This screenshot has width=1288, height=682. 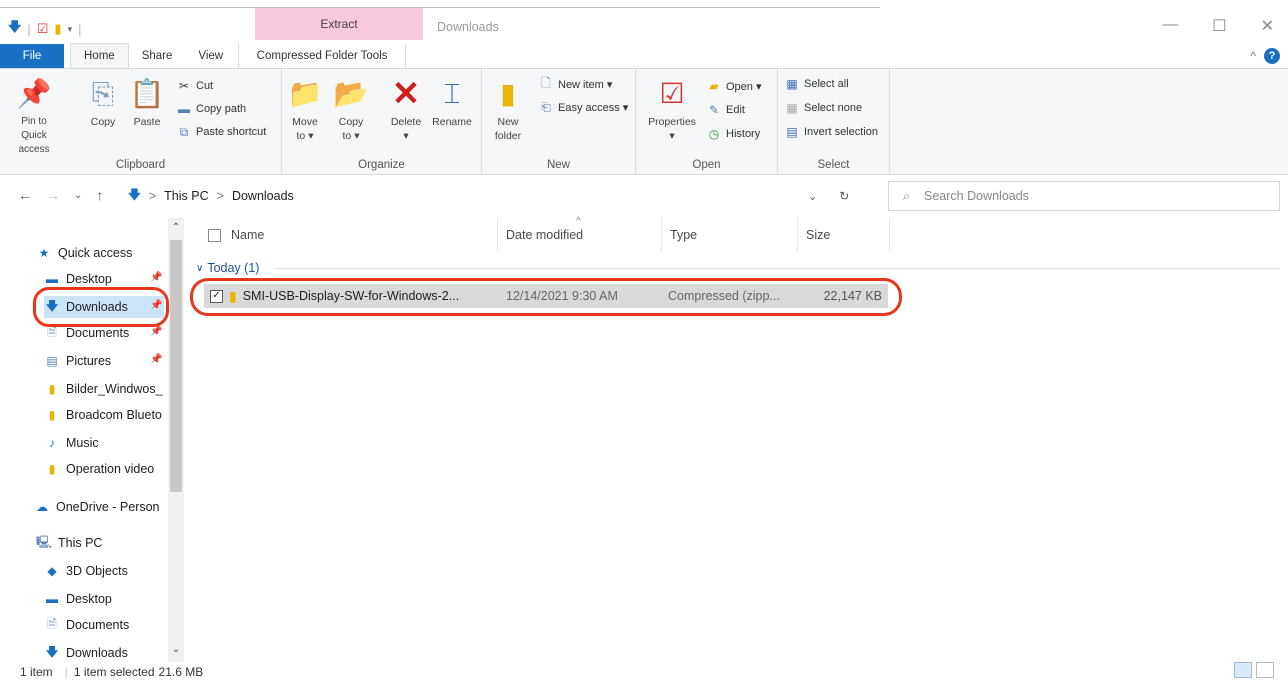 I want to click on delete-button: ✕ Delete ▾, so click(x=406, y=110).